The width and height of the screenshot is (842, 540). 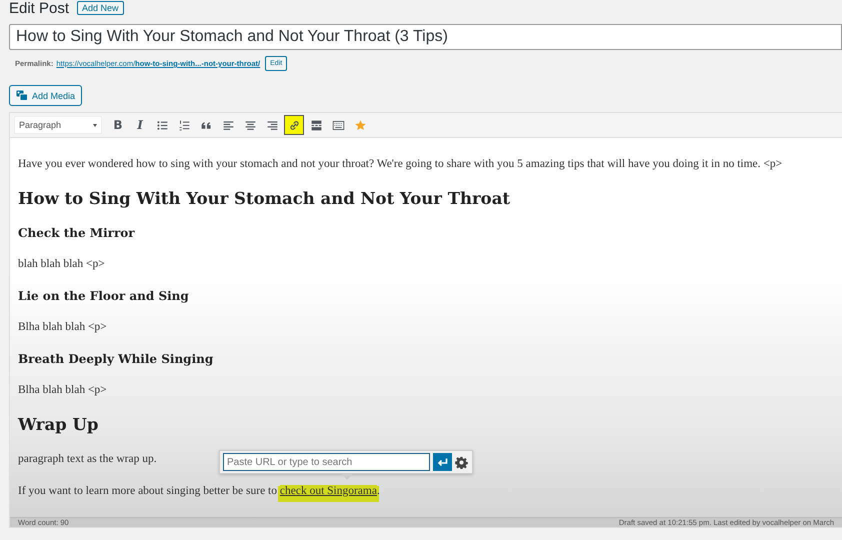 I want to click on italic-button: I, so click(x=140, y=125).